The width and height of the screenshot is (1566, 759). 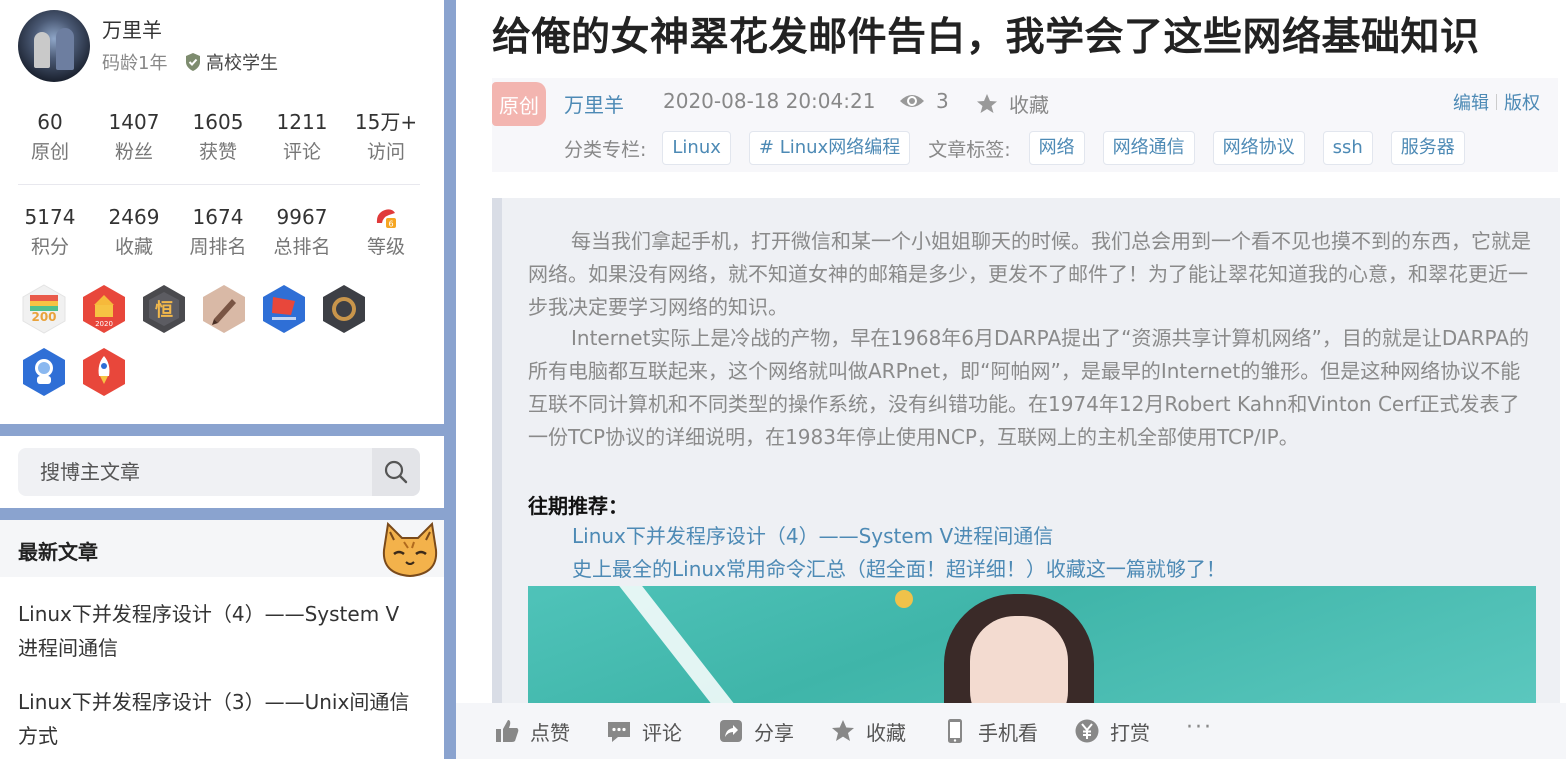 What do you see at coordinates (44, 372) in the screenshot?
I see `badge-astronaut-icon` at bounding box center [44, 372].